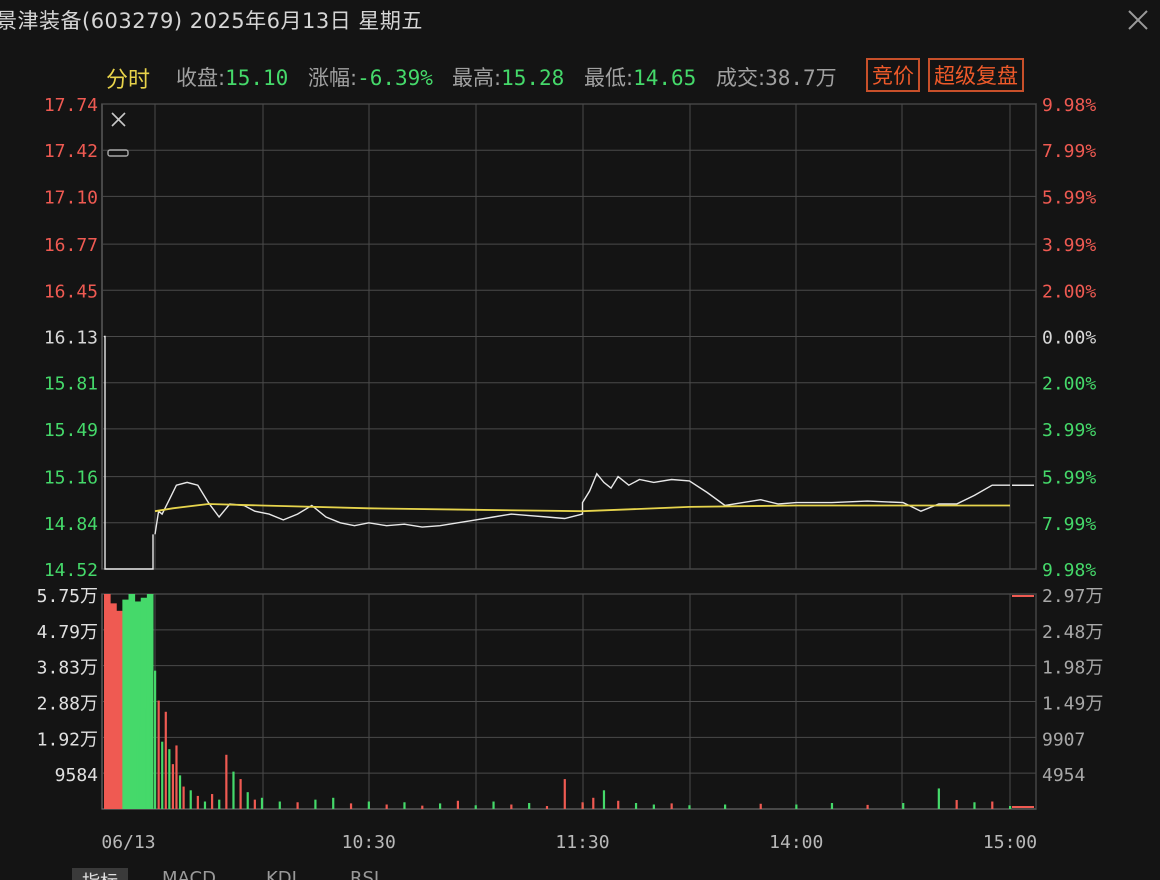 The height and width of the screenshot is (880, 1160). Describe the element at coordinates (609, 78) in the screenshot. I see `low-label: 最低:` at that location.